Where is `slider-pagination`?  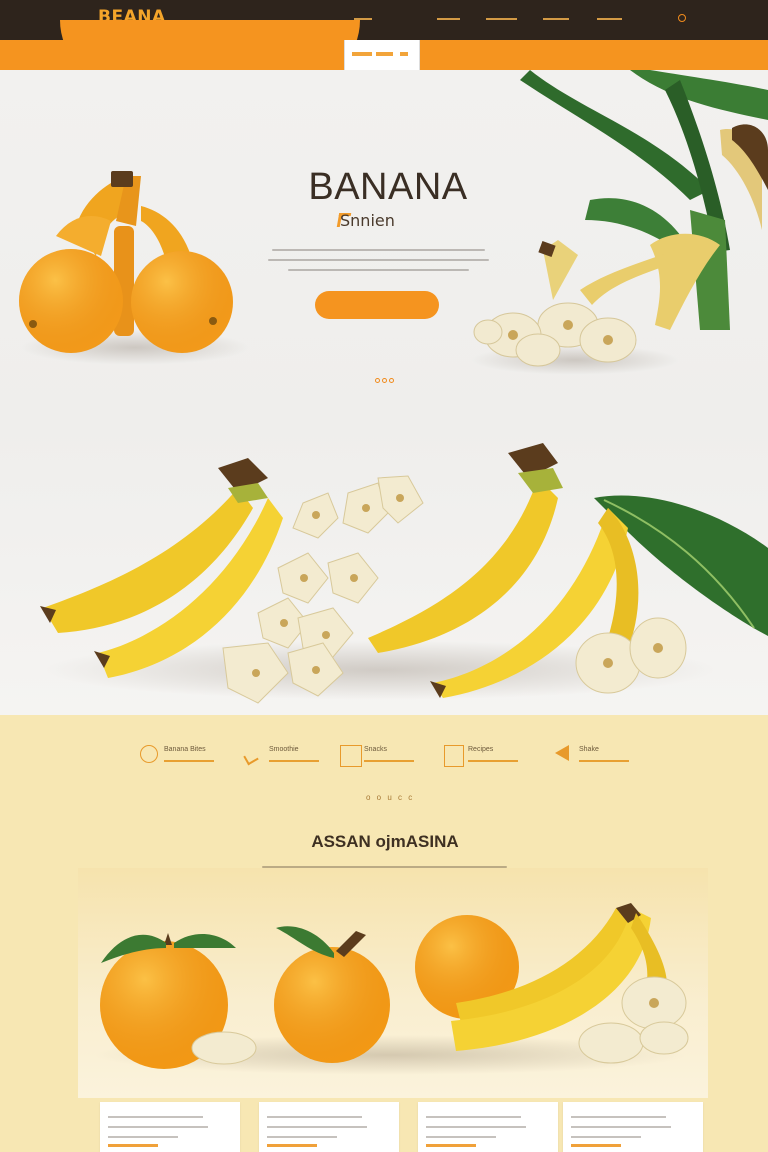
slider-pagination is located at coordinates (385, 379).